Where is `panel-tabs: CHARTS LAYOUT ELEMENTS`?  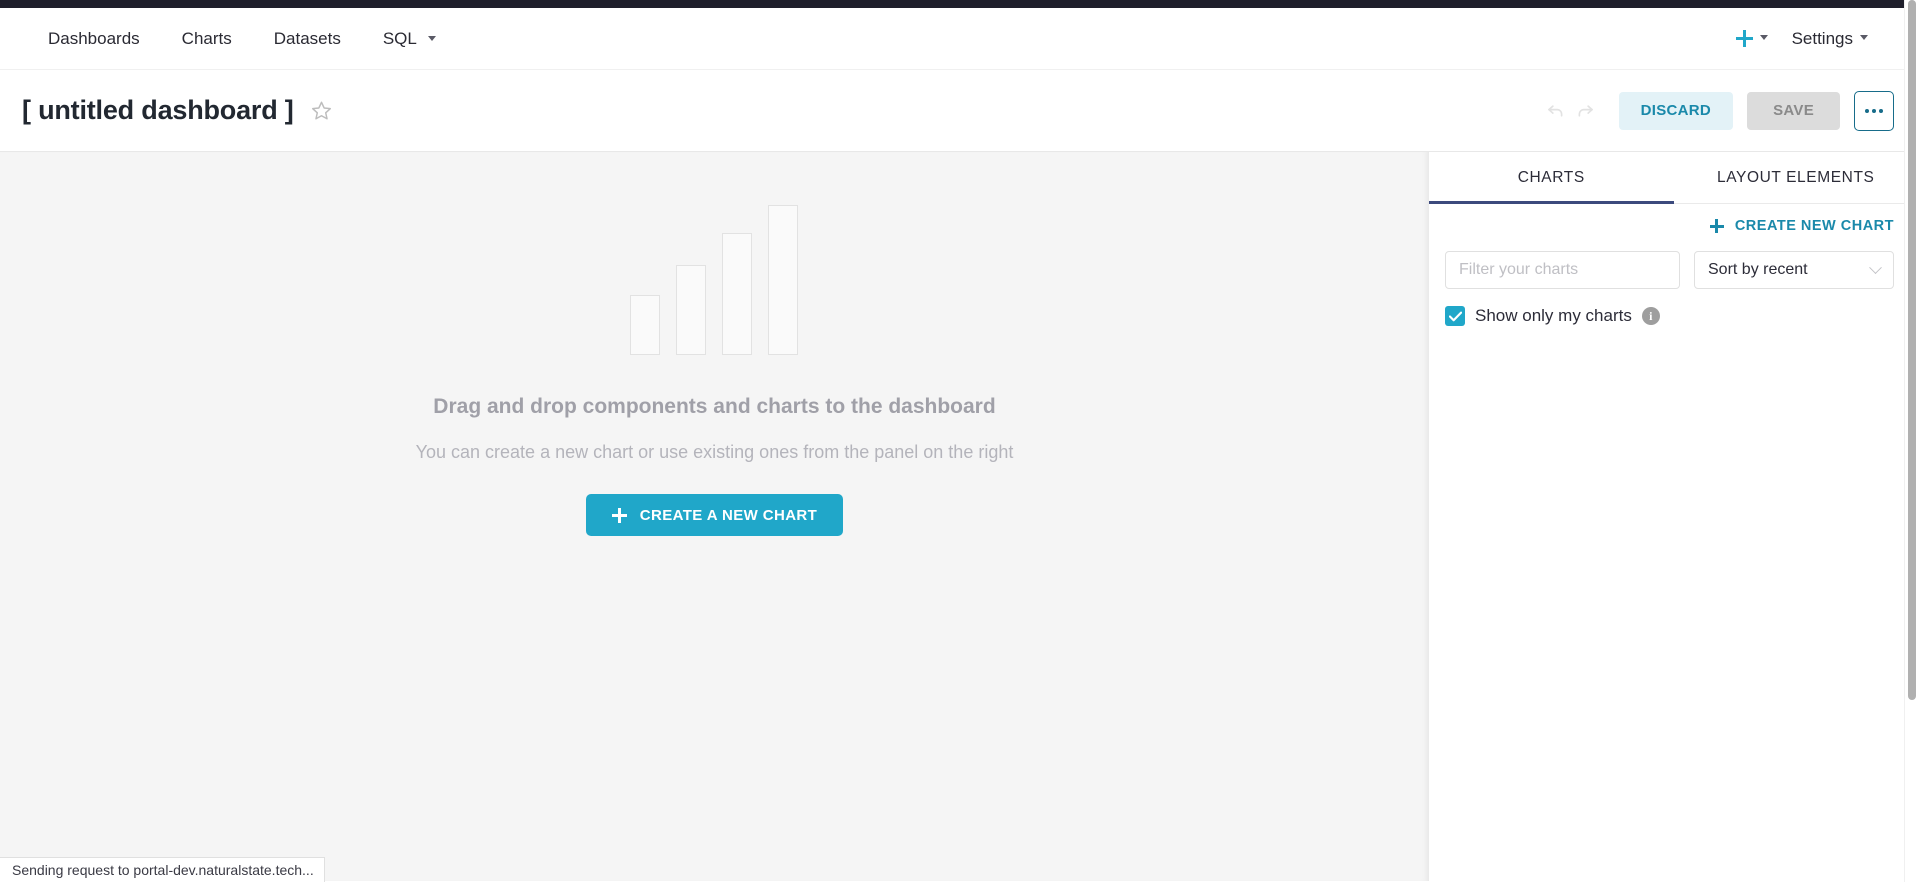
panel-tabs: CHARTS LAYOUT ELEMENTS is located at coordinates (1673, 178).